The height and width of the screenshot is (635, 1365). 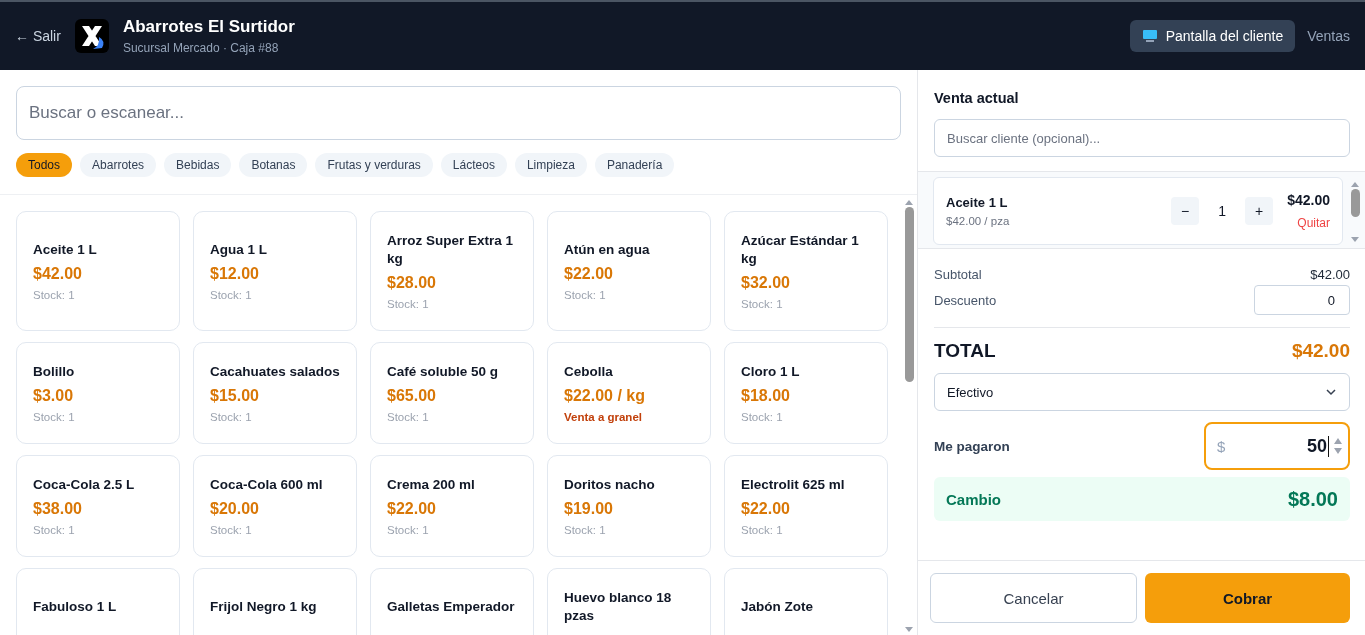 I want to click on product-price: $32.00, so click(x=766, y=283).